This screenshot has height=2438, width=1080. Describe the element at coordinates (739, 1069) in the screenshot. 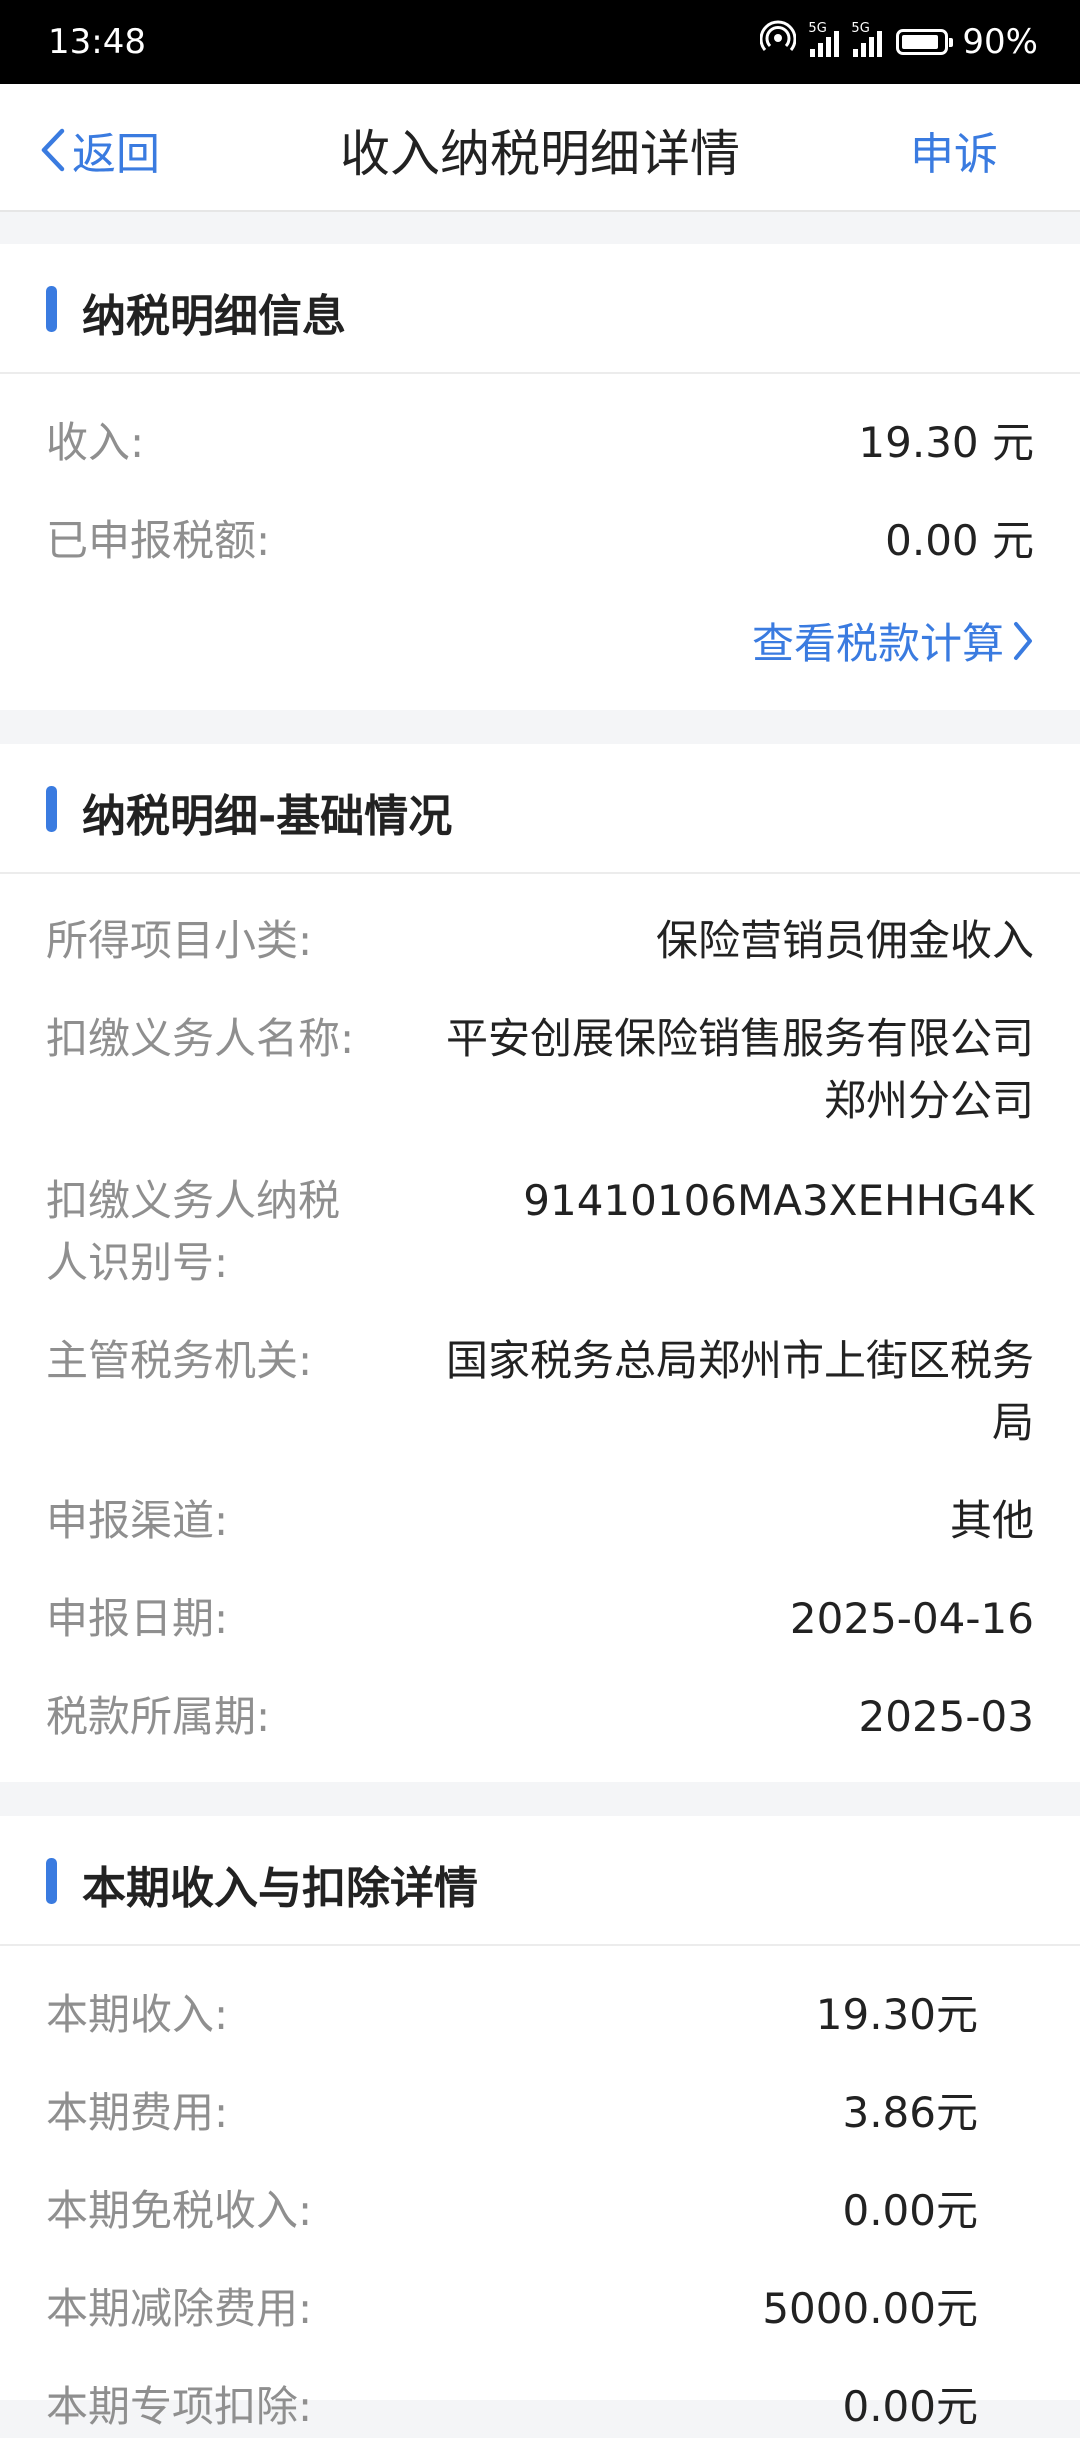

I see `row-value: 平安创展保险销售服务有限公司郑州分公司` at that location.